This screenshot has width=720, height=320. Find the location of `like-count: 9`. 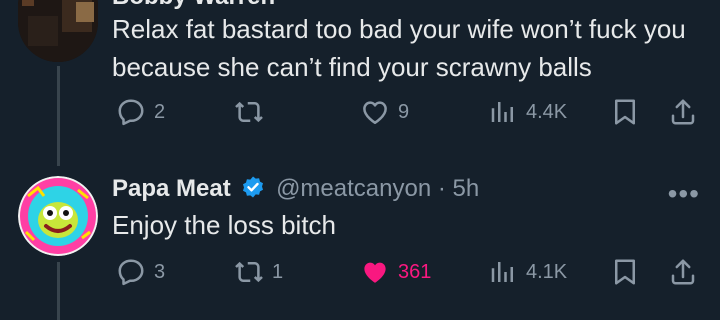

like-count: 9 is located at coordinates (404, 111).